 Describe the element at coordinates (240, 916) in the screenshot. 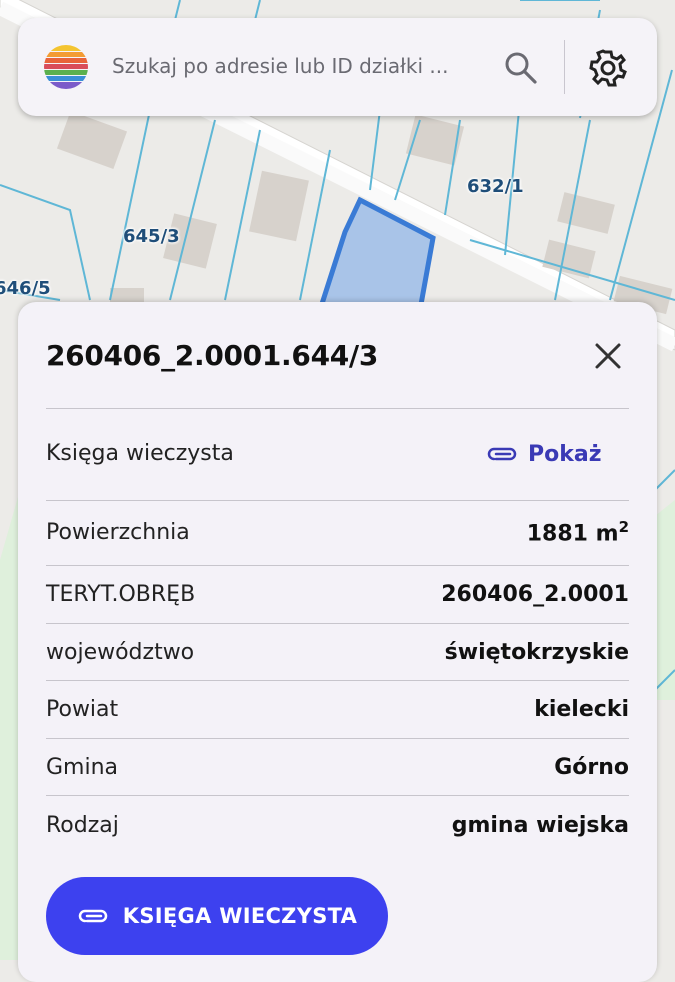

I see `land-register-button-label: KSIĘGA WIECZYSTA` at that location.